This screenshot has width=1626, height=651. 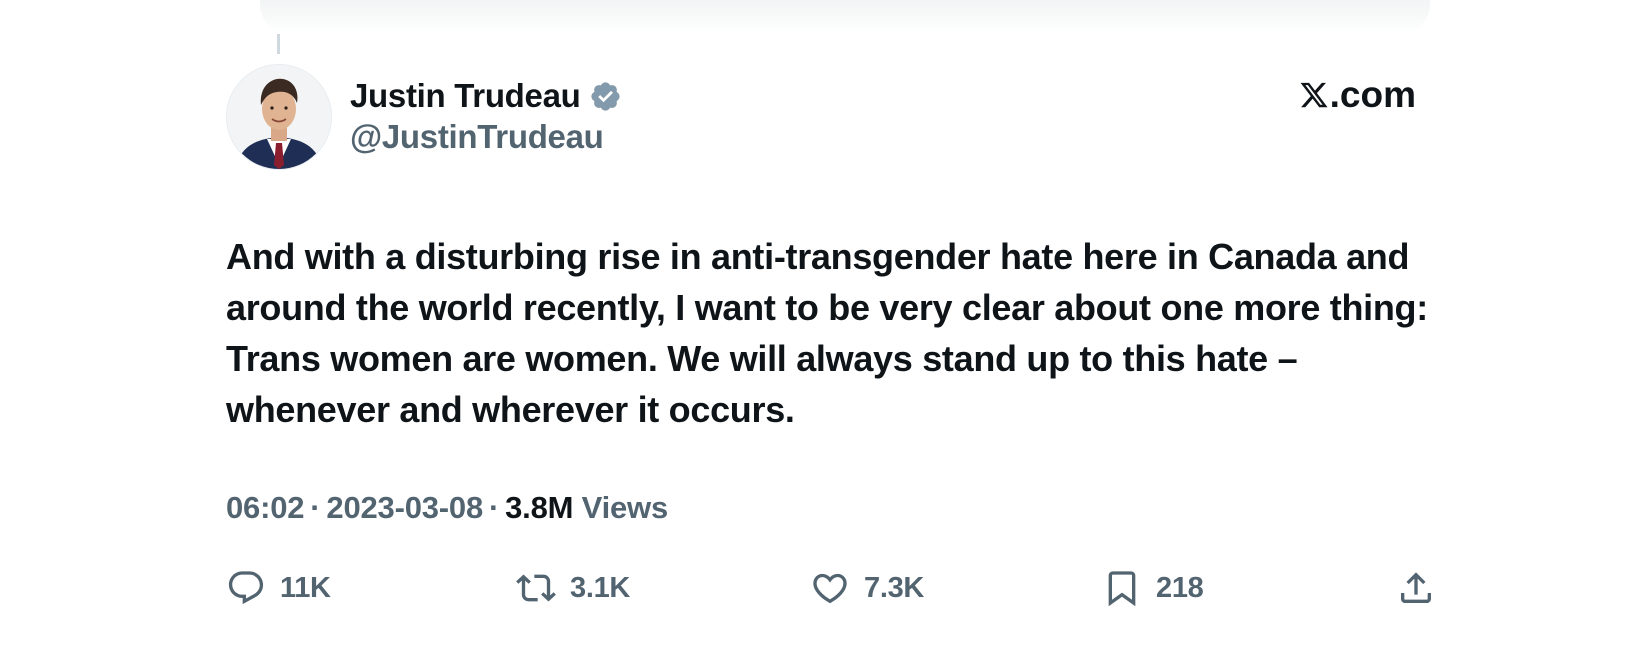 I want to click on tweet-date: 2023-03-08, so click(x=404, y=507).